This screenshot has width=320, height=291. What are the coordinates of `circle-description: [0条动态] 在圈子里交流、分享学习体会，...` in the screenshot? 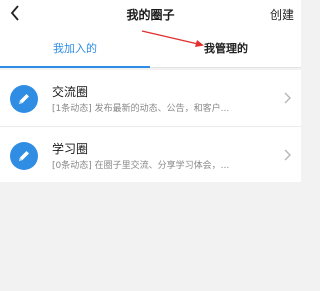 It's located at (141, 166).